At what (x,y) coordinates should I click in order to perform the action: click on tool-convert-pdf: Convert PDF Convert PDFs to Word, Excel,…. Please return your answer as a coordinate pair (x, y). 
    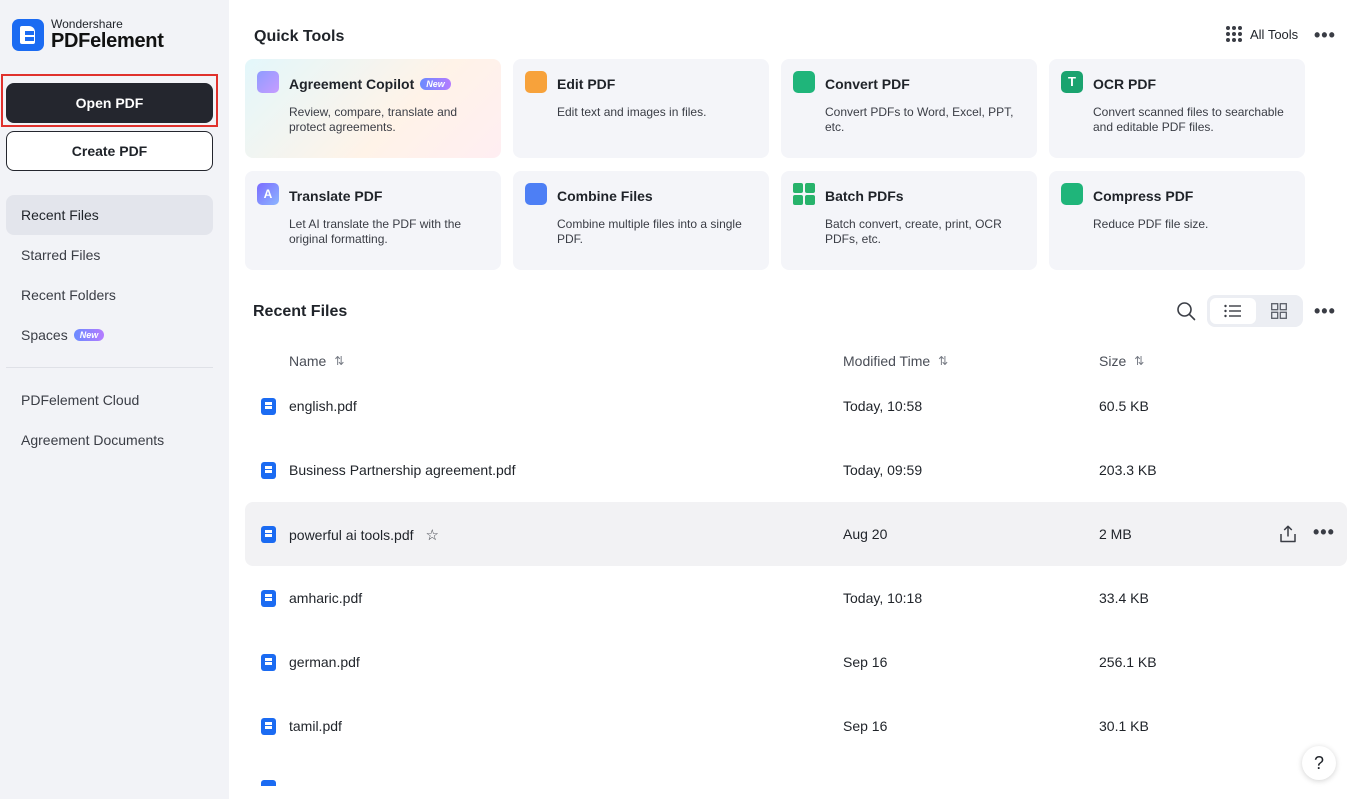
    Looking at the image, I should click on (909, 108).